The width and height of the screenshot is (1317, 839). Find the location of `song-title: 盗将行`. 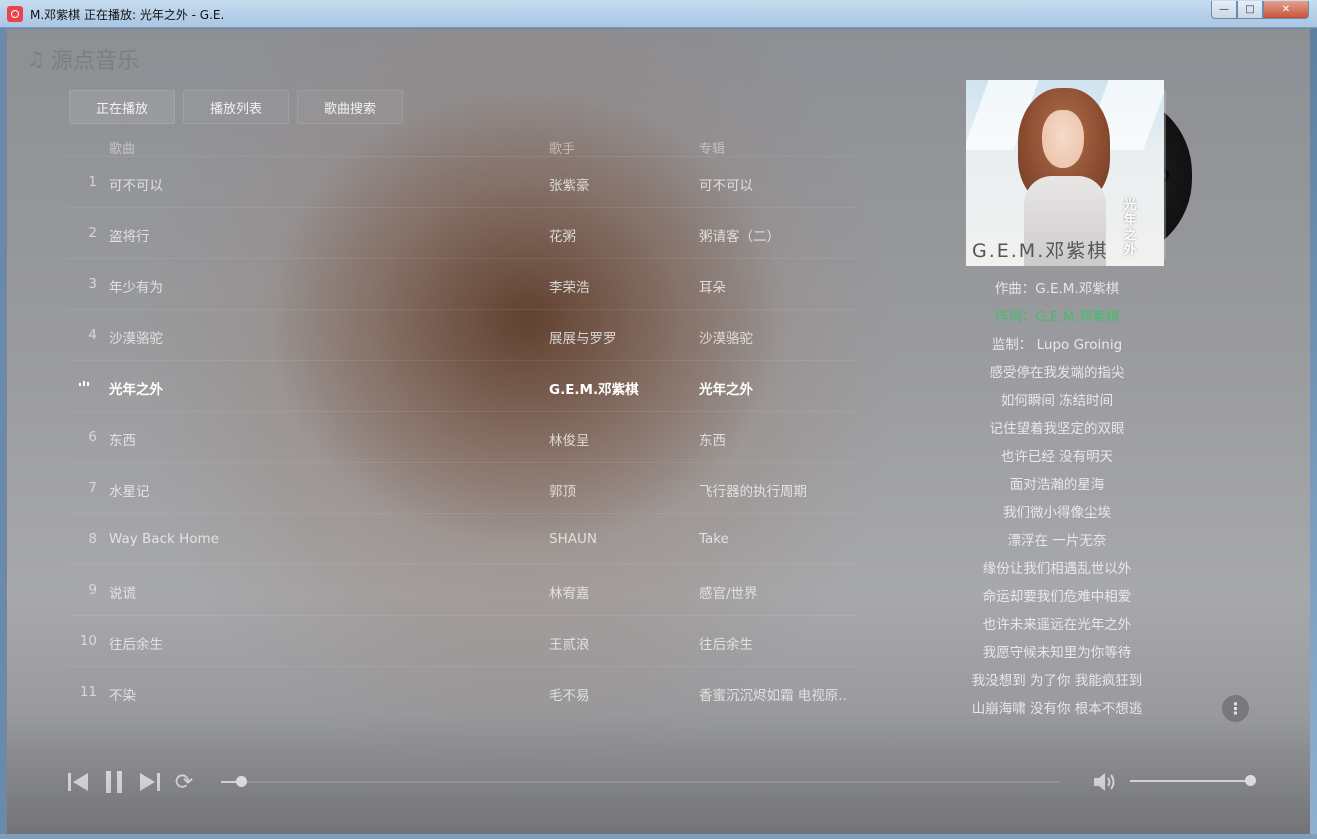

song-title: 盗将行 is located at coordinates (129, 237).